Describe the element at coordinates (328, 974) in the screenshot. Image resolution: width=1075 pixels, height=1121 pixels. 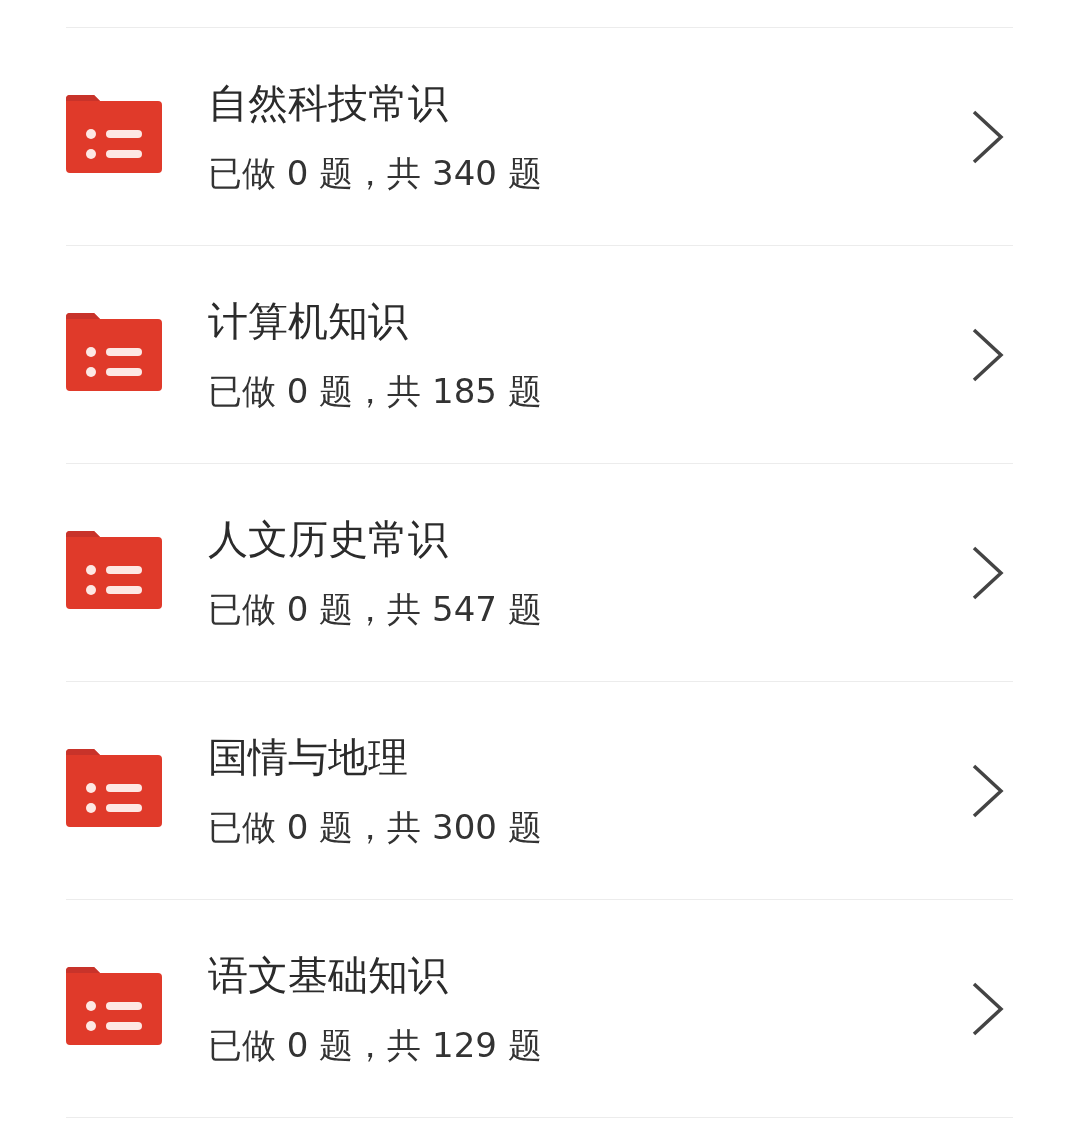
I see `category-title: 语文基础知识` at that location.